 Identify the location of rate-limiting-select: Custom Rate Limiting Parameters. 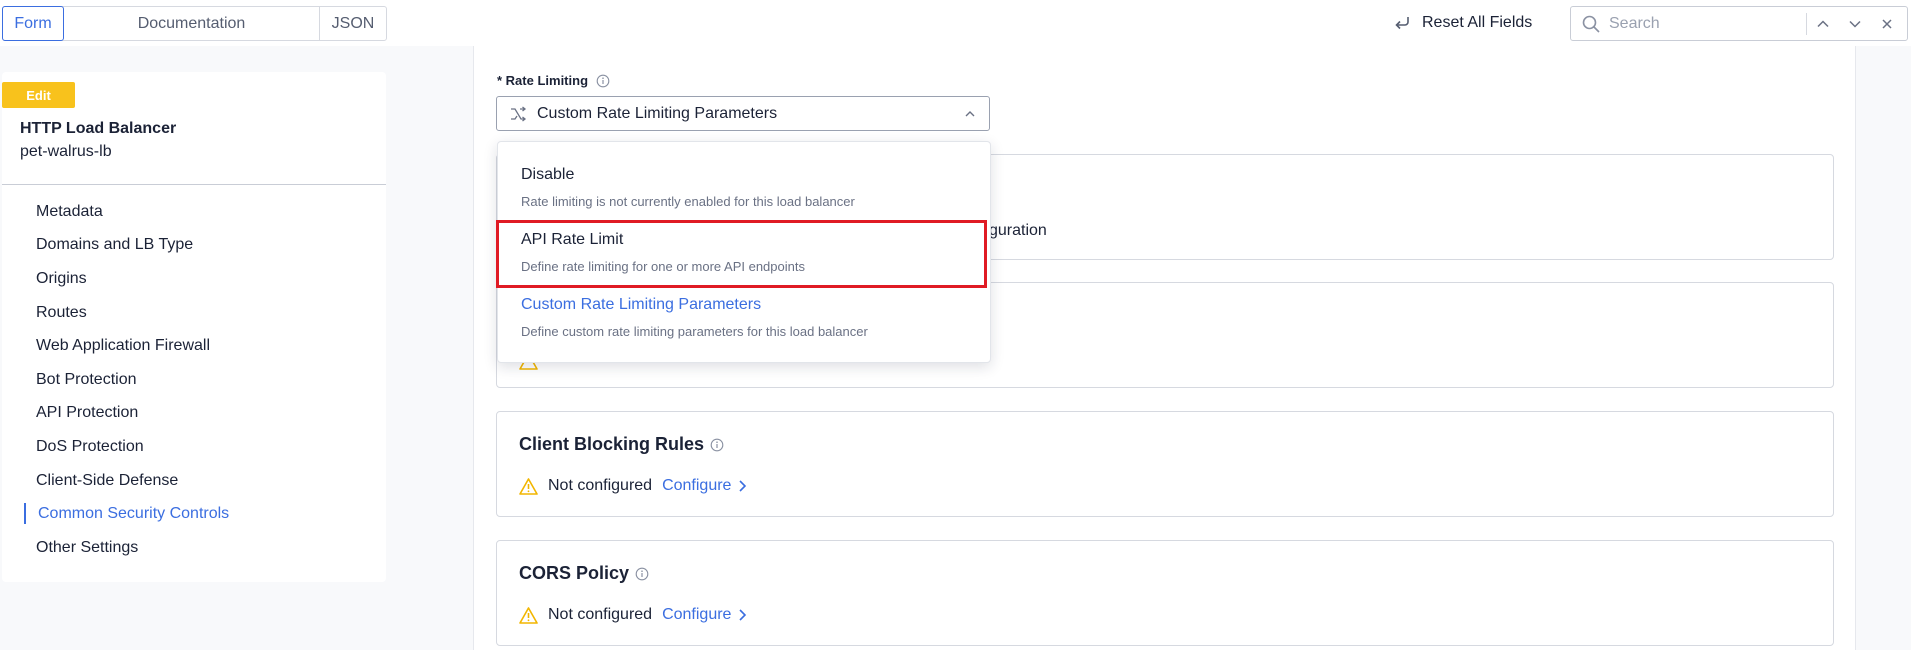
(743, 113).